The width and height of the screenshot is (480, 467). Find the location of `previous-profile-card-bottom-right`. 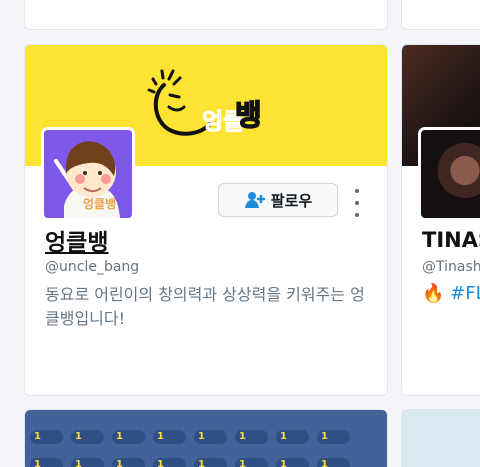

previous-profile-card-bottom-right is located at coordinates (440, 15).